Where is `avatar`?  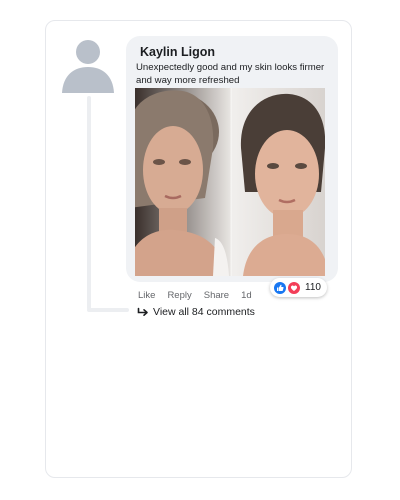
avatar is located at coordinates (88, 65).